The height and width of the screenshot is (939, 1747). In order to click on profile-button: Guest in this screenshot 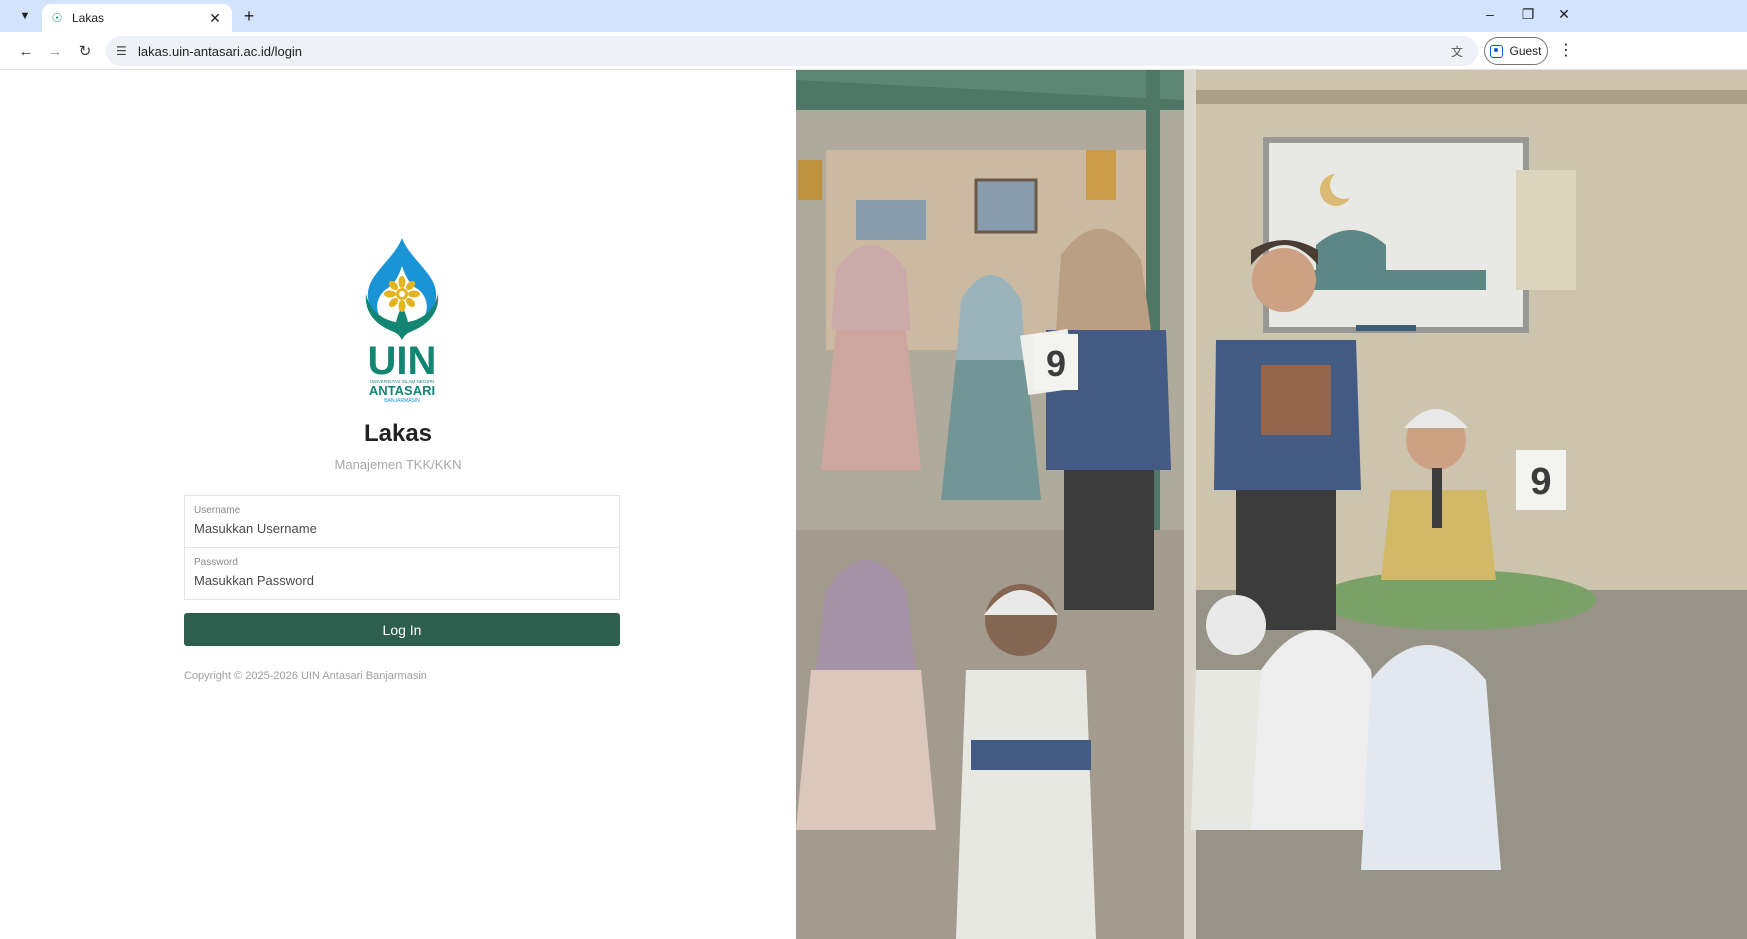, I will do `click(1516, 51)`.